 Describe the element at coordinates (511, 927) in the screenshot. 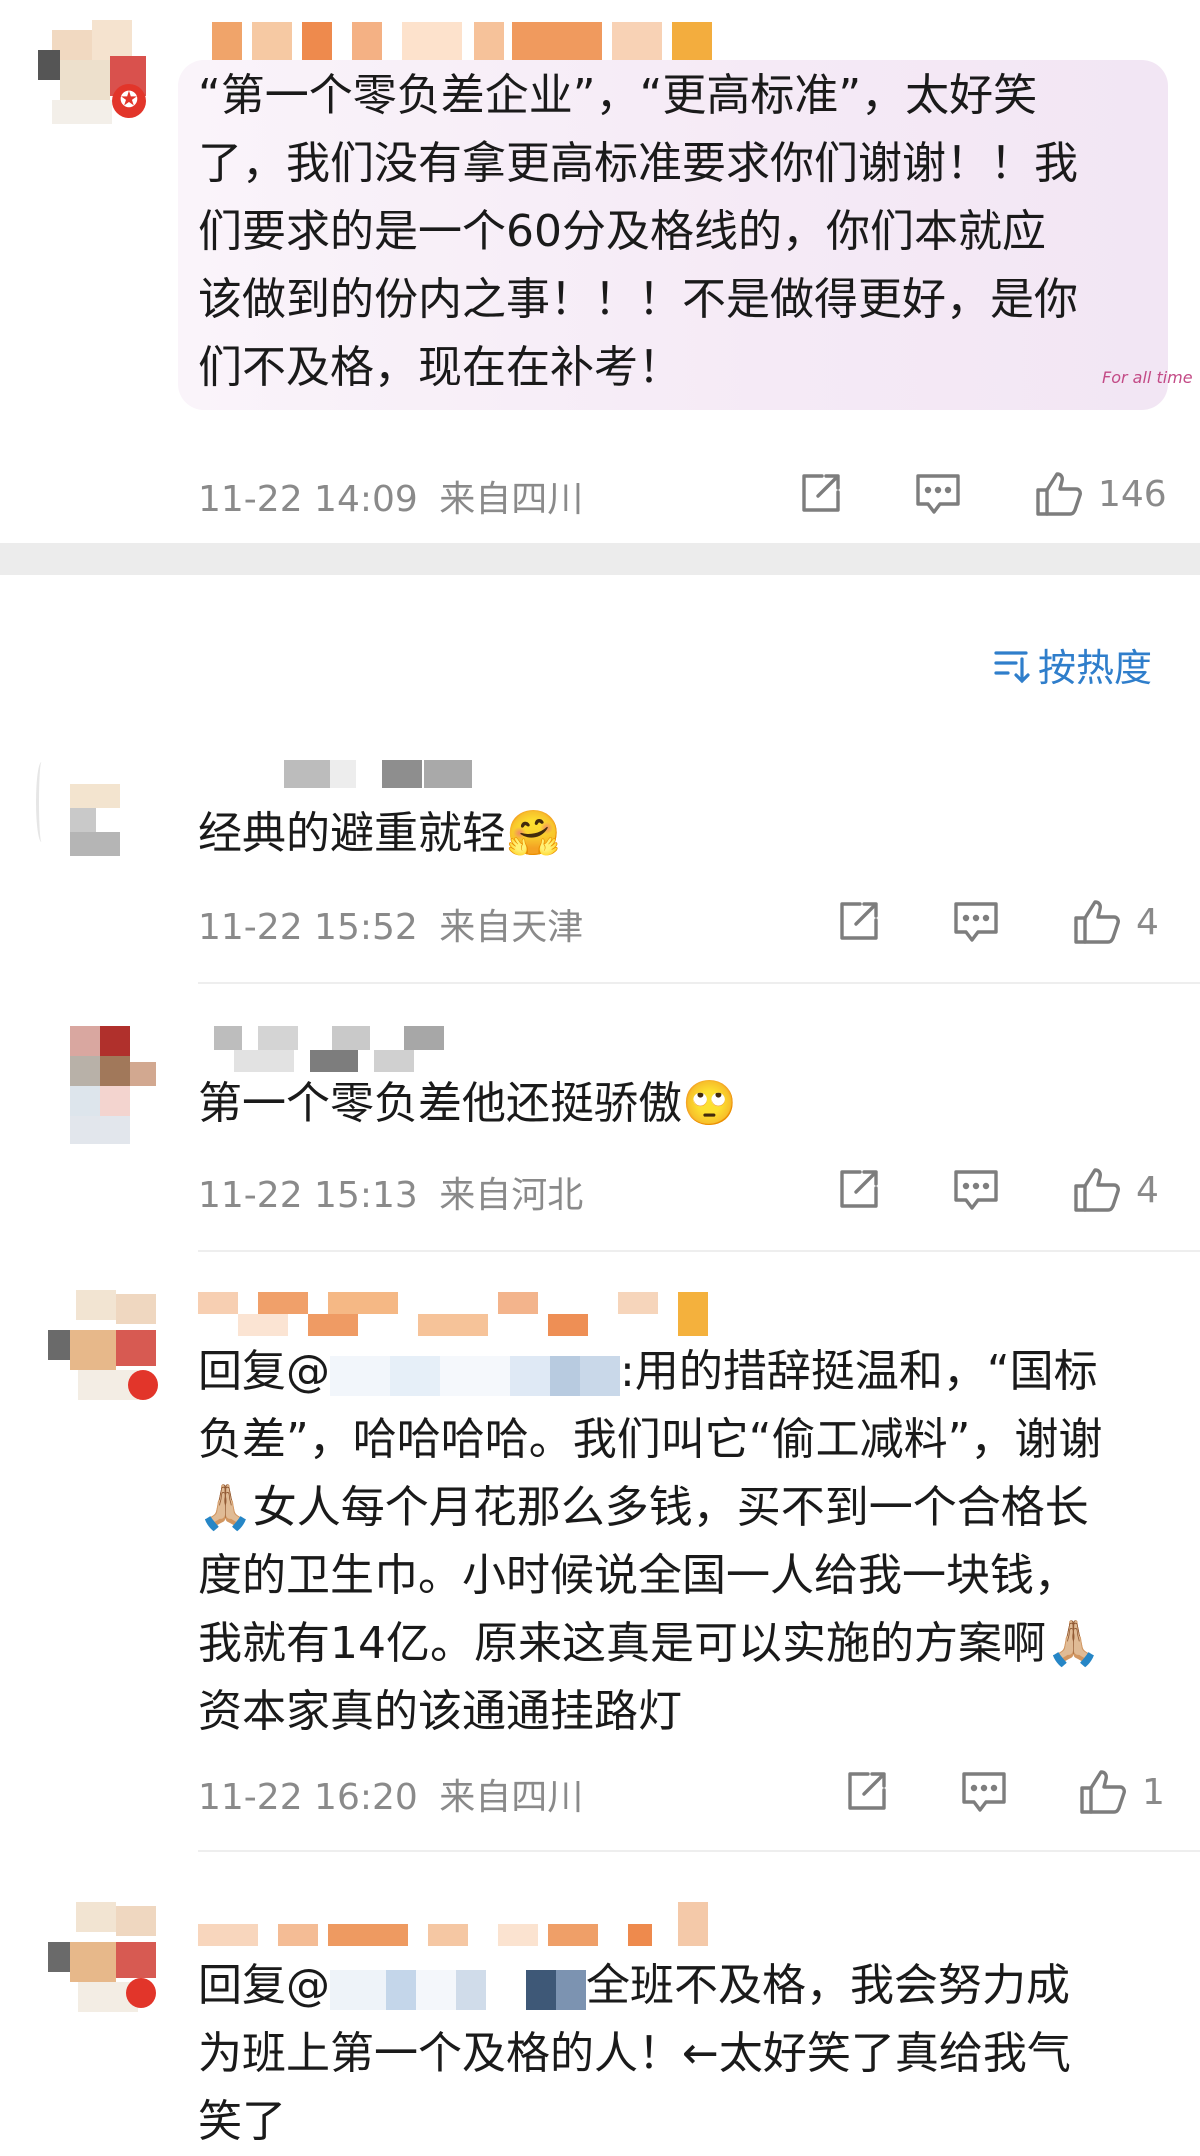

I see `location: 来自天津` at that location.